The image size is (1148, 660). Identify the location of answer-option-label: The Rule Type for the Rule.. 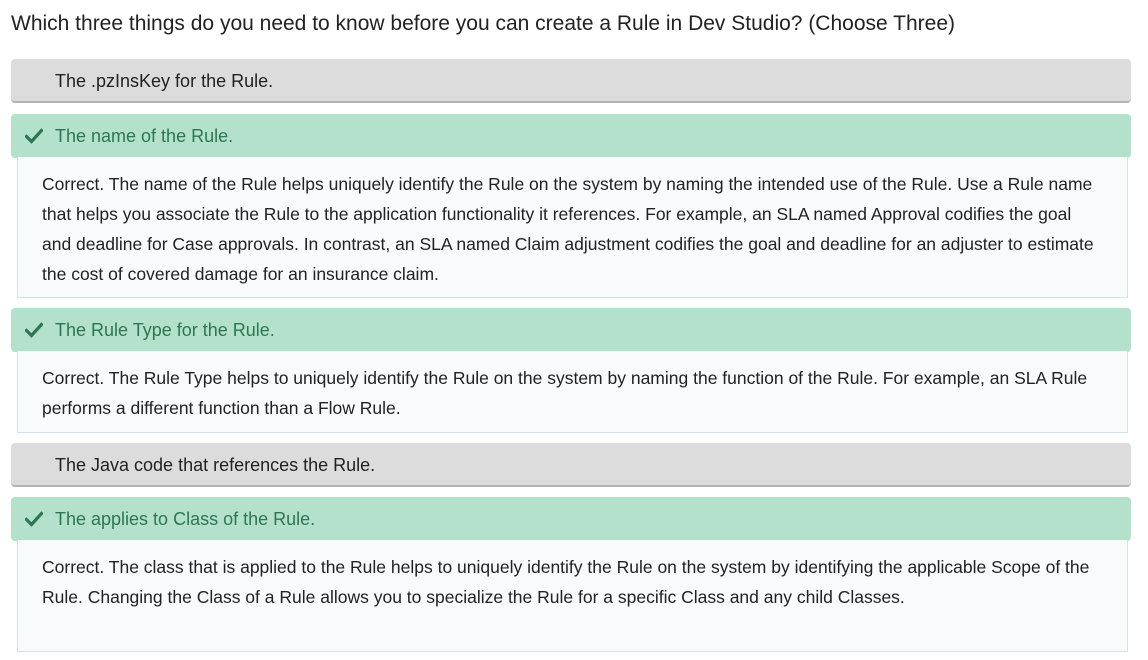
(165, 330).